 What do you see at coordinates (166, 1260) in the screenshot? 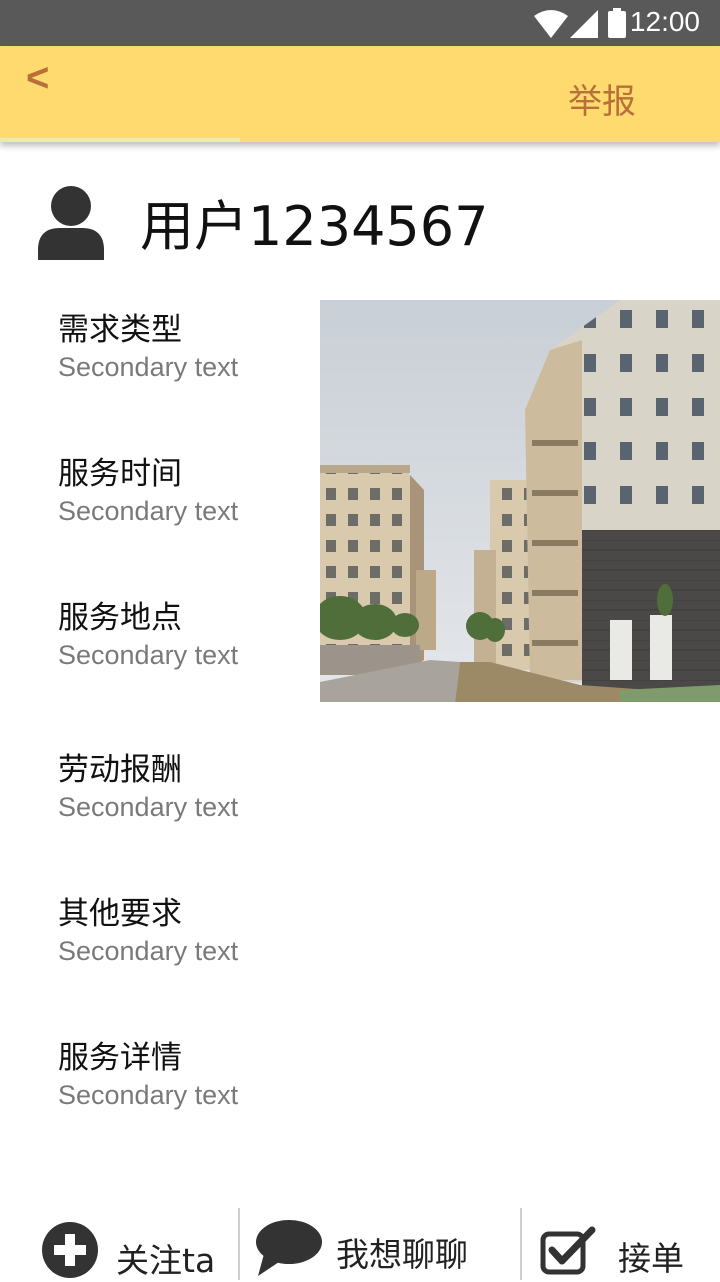
I see `follow-label: 关注ta` at bounding box center [166, 1260].